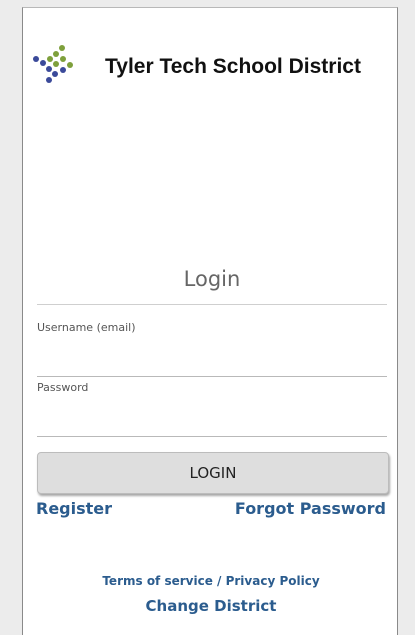 The height and width of the screenshot is (635, 415). What do you see at coordinates (212, 304) in the screenshot?
I see `title-divider` at bounding box center [212, 304].